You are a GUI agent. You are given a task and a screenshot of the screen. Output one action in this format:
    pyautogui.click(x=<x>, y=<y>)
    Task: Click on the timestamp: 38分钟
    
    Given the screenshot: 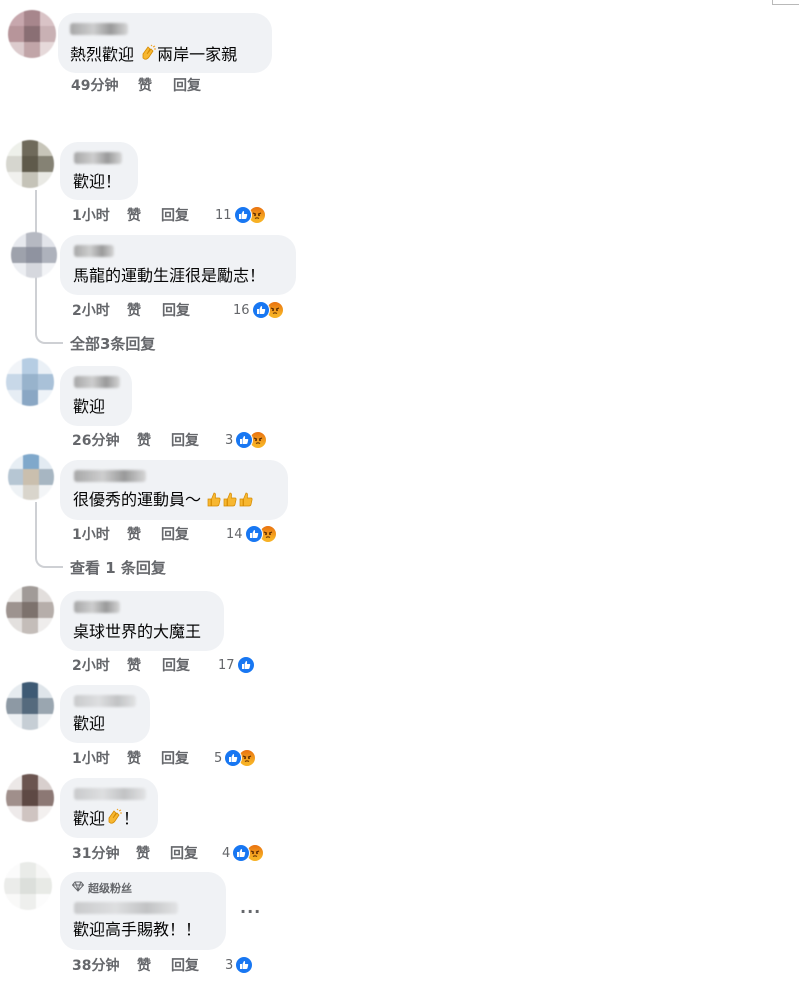 What is the action you would take?
    pyautogui.click(x=95, y=966)
    